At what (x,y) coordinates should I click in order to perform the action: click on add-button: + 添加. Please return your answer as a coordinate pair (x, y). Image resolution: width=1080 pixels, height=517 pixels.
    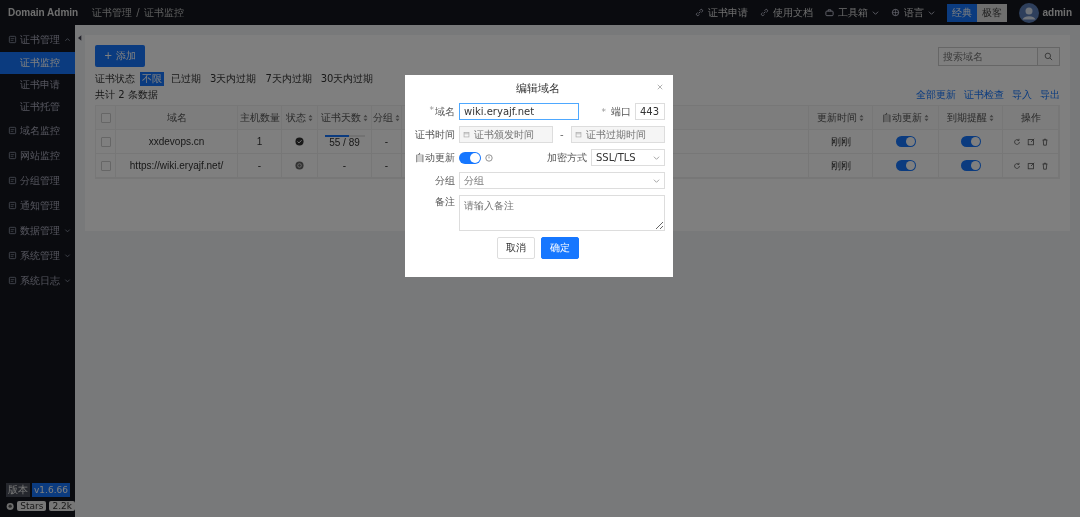
    Looking at the image, I should click on (120, 56).